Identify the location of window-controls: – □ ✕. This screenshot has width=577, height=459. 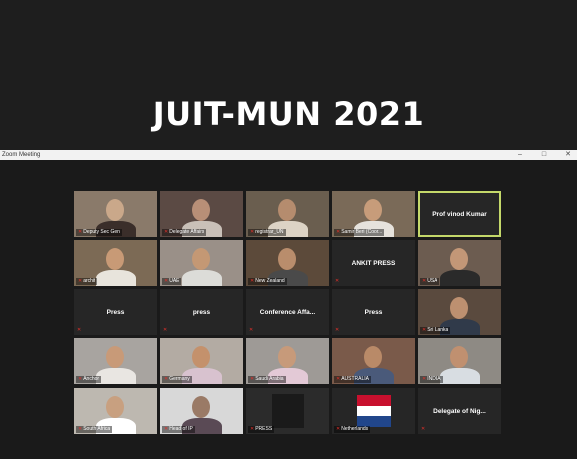
(544, 155).